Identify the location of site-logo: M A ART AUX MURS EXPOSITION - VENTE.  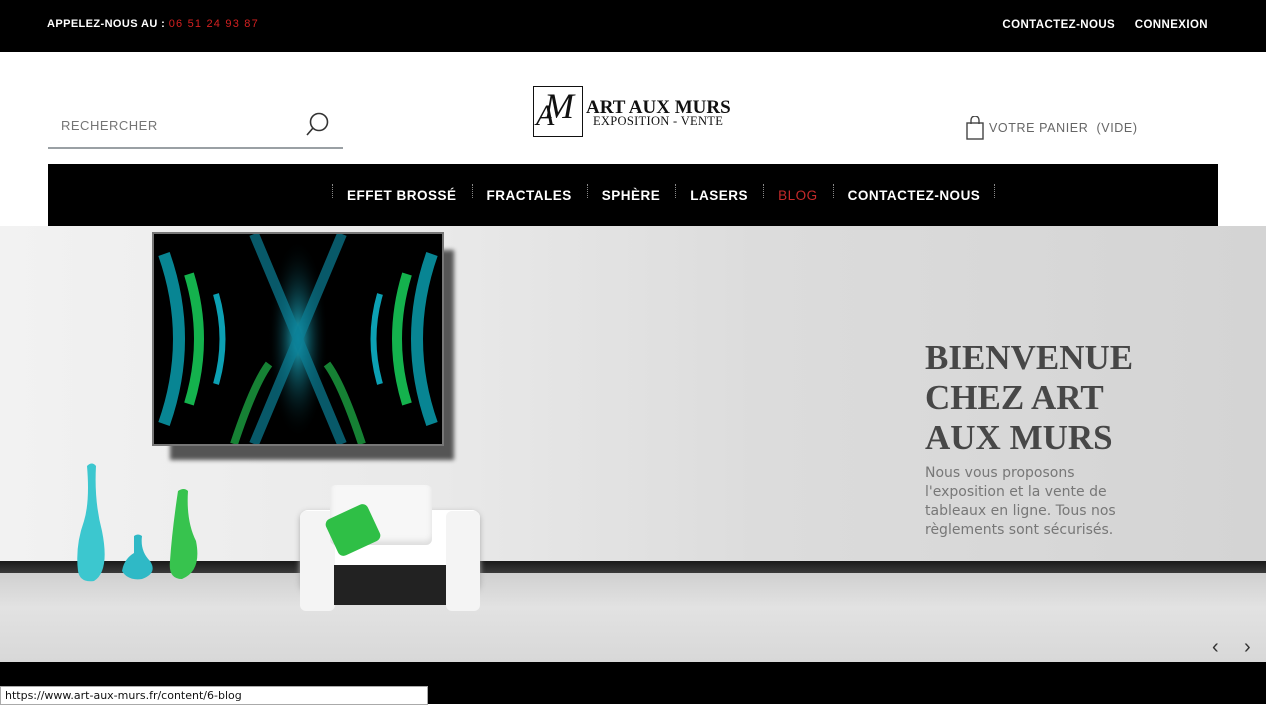
(632, 113).